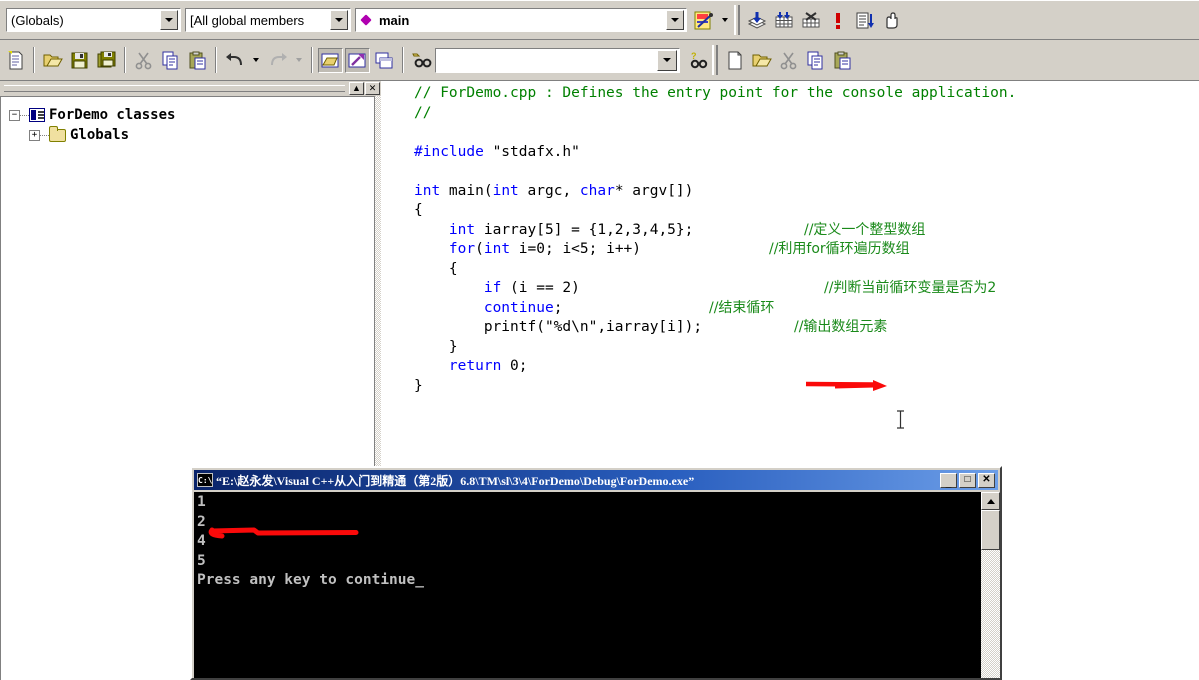 Image resolution: width=1199 pixels, height=680 pixels. Describe the element at coordinates (667, 60) in the screenshot. I see `find-combo-arrow` at that location.